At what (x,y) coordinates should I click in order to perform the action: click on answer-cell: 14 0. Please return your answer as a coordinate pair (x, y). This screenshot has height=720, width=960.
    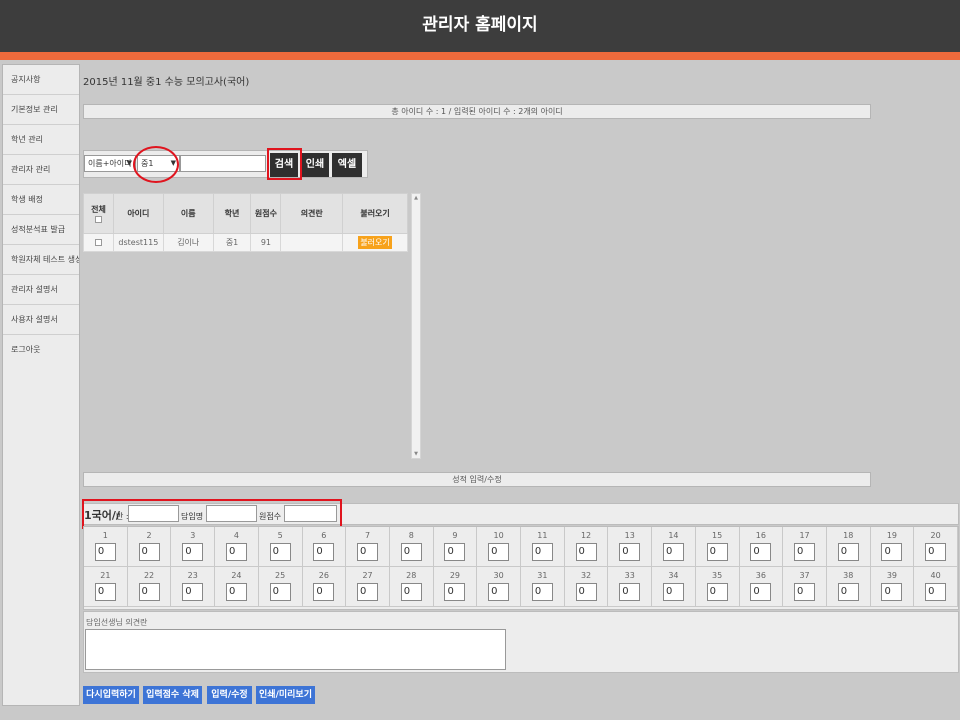
    Looking at the image, I should click on (674, 547).